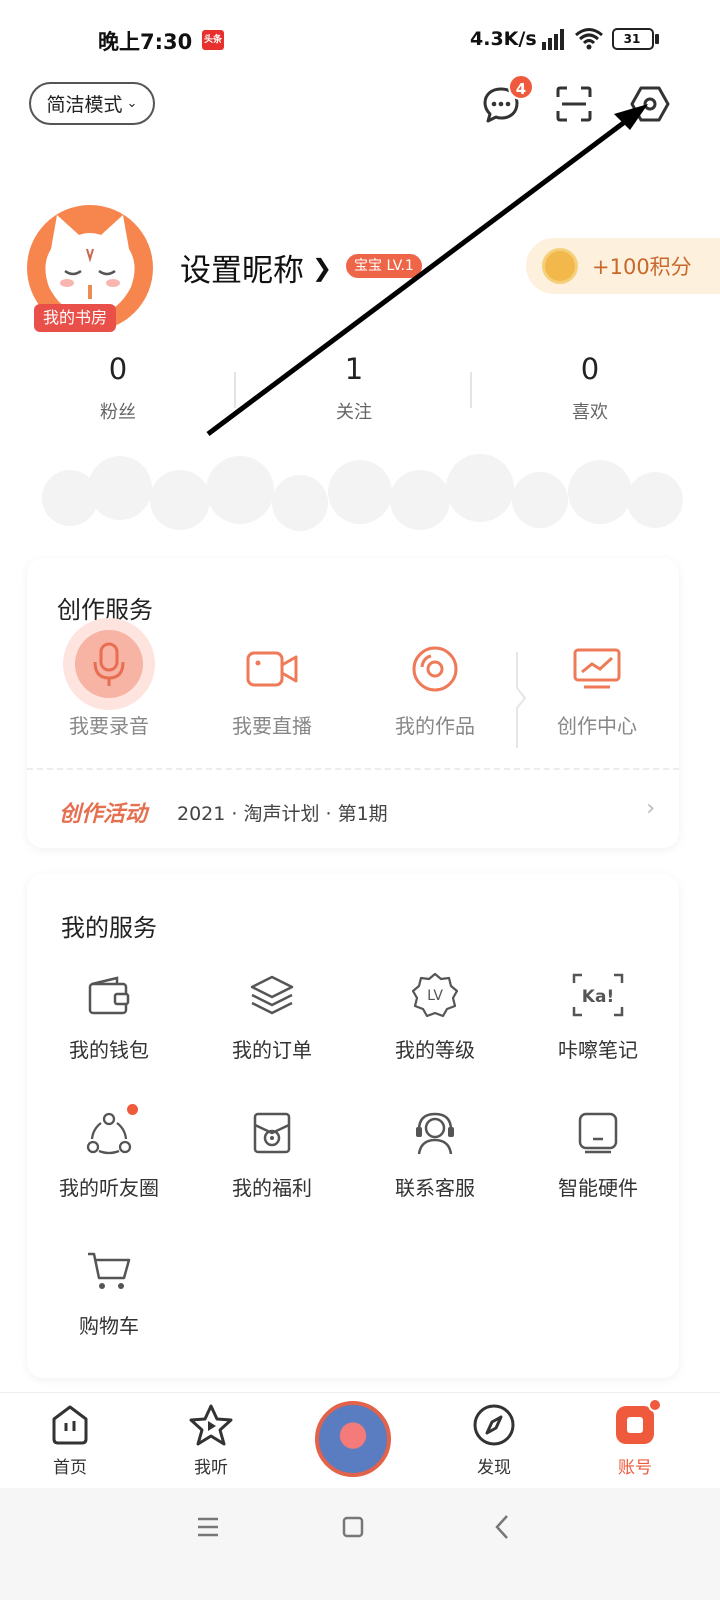  What do you see at coordinates (494, 1468) in the screenshot?
I see `nav-label: 发现` at bounding box center [494, 1468].